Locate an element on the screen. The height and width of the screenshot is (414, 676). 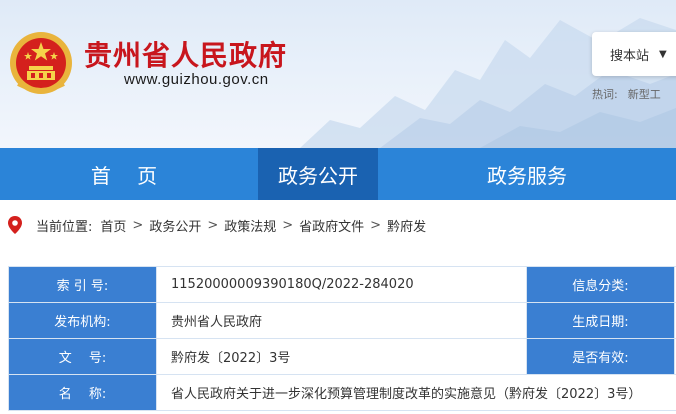
main-nav: 首 页 政务公开 政务服务 is located at coordinates (338, 174).